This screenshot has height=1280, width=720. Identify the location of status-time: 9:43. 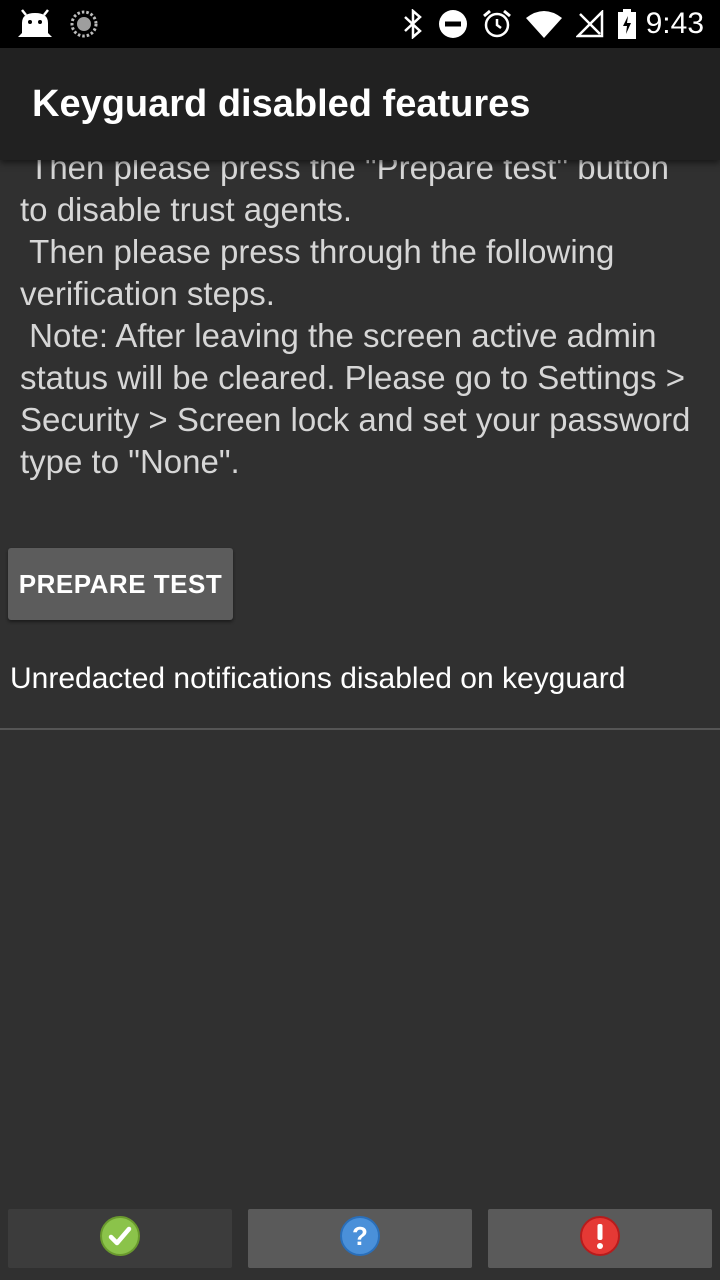
(674, 23).